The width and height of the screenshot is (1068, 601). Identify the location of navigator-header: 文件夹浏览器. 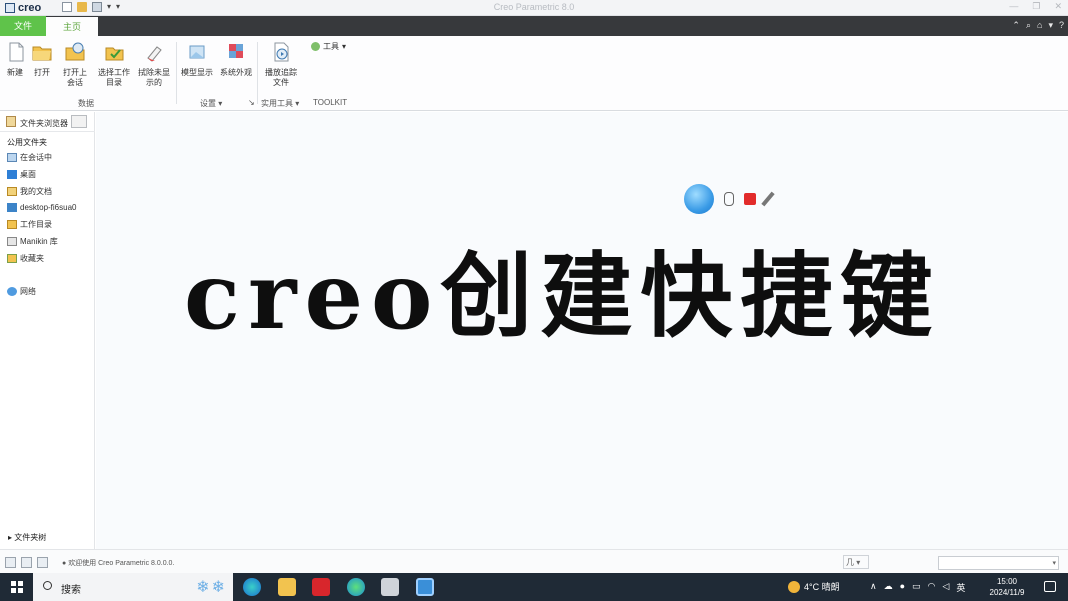
(47, 122).